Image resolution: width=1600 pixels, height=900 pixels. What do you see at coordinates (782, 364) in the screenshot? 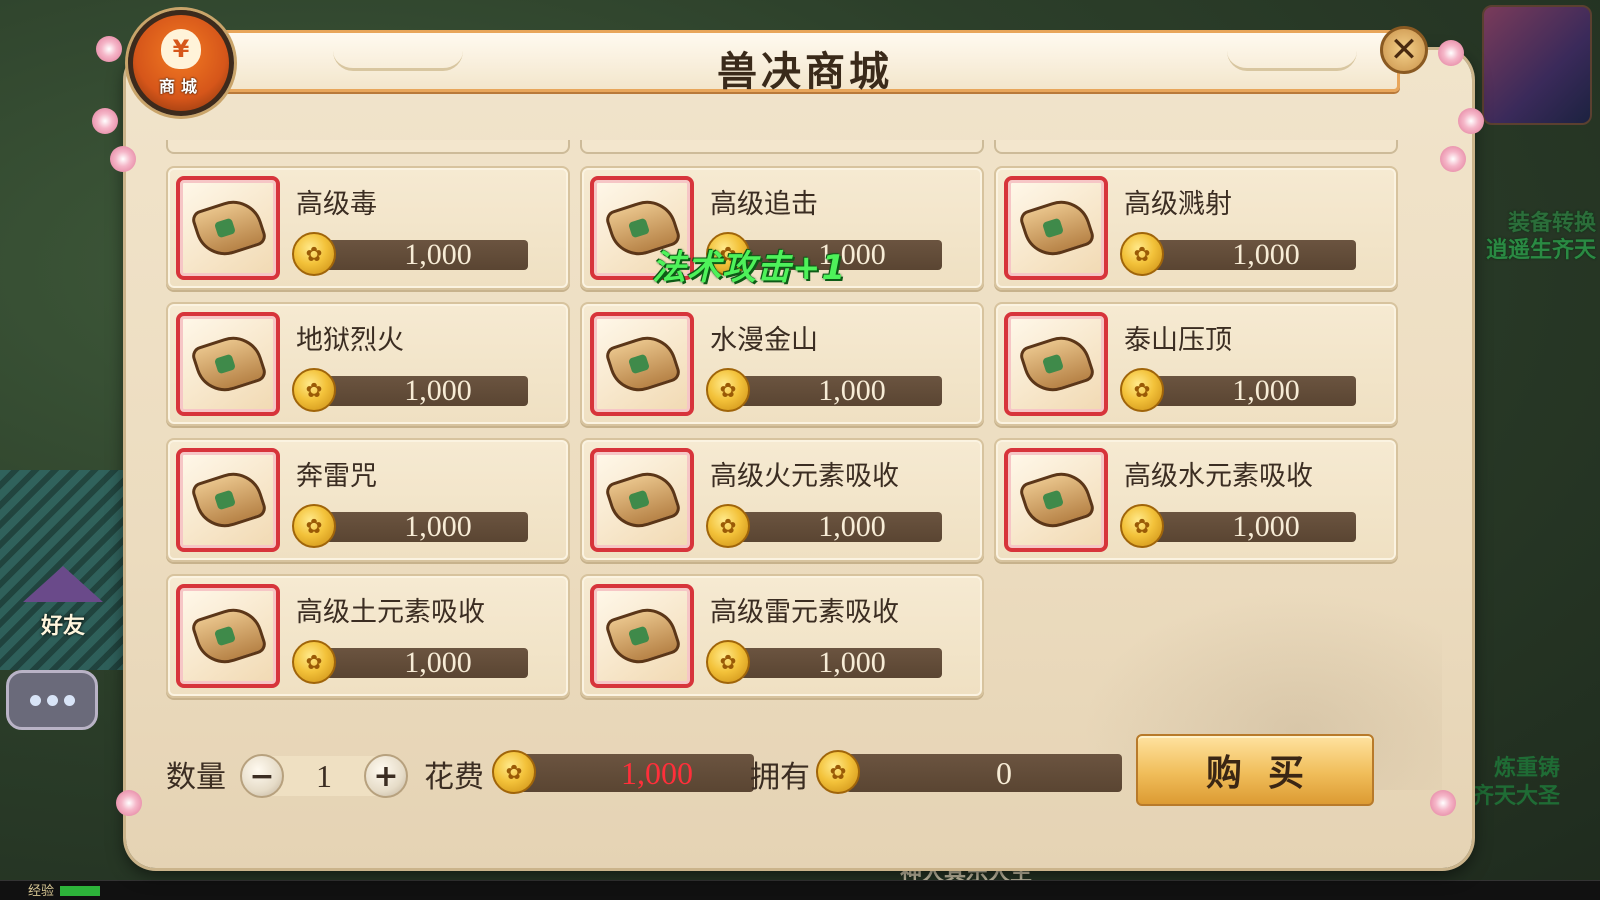
I see `item-card: 水漫金山 1,000 ✿` at bounding box center [782, 364].